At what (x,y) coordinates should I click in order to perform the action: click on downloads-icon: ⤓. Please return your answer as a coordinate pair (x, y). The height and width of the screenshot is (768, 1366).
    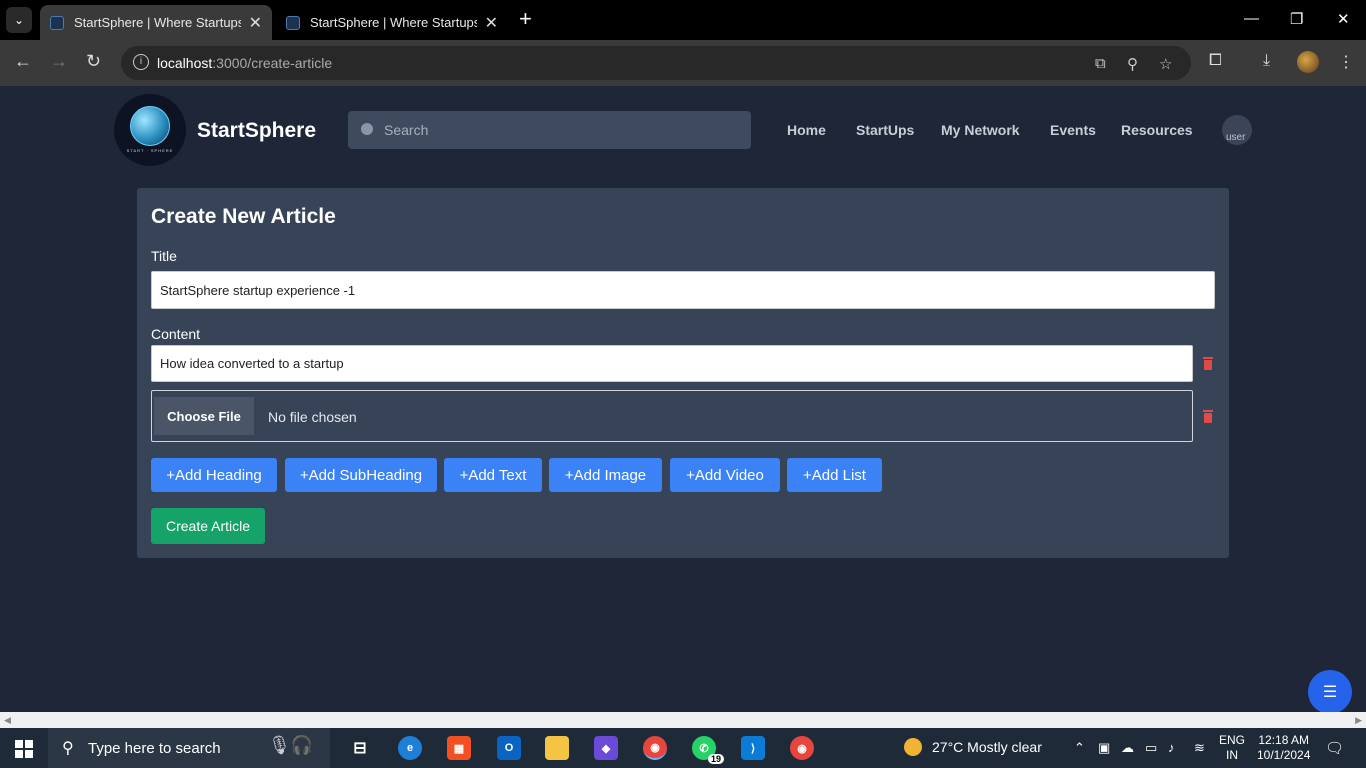
    Looking at the image, I should click on (1266, 61).